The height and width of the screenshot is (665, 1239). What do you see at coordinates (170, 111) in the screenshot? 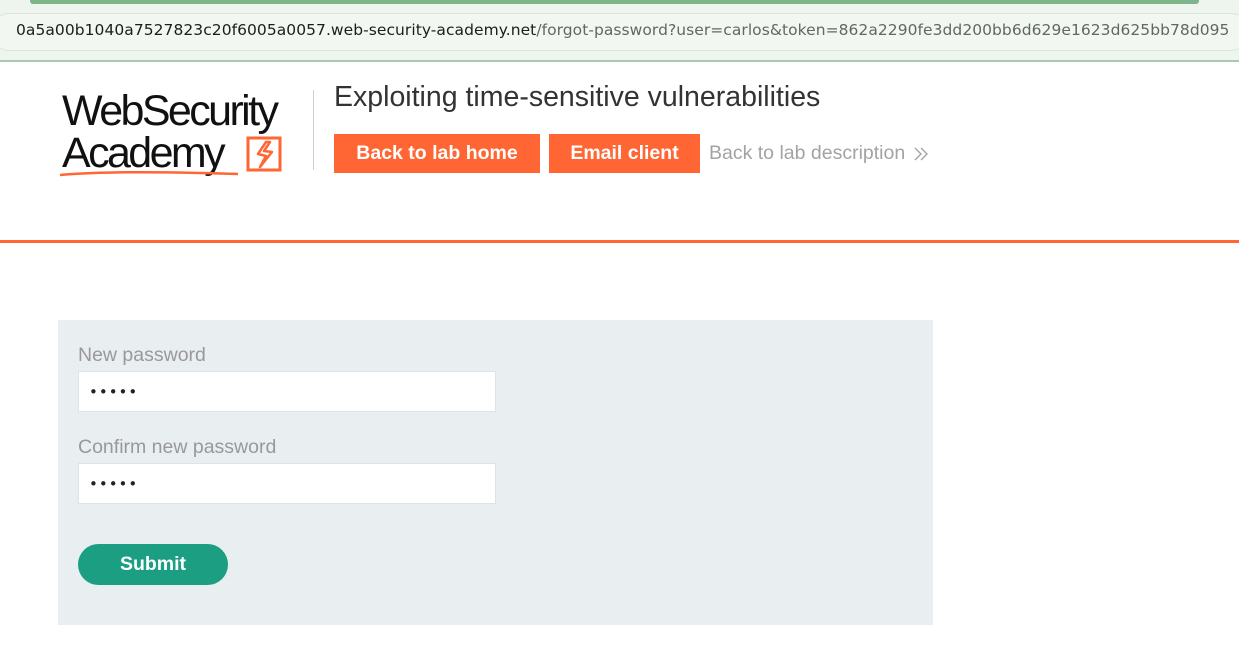
I see `logo-line1: WebSecurity` at bounding box center [170, 111].